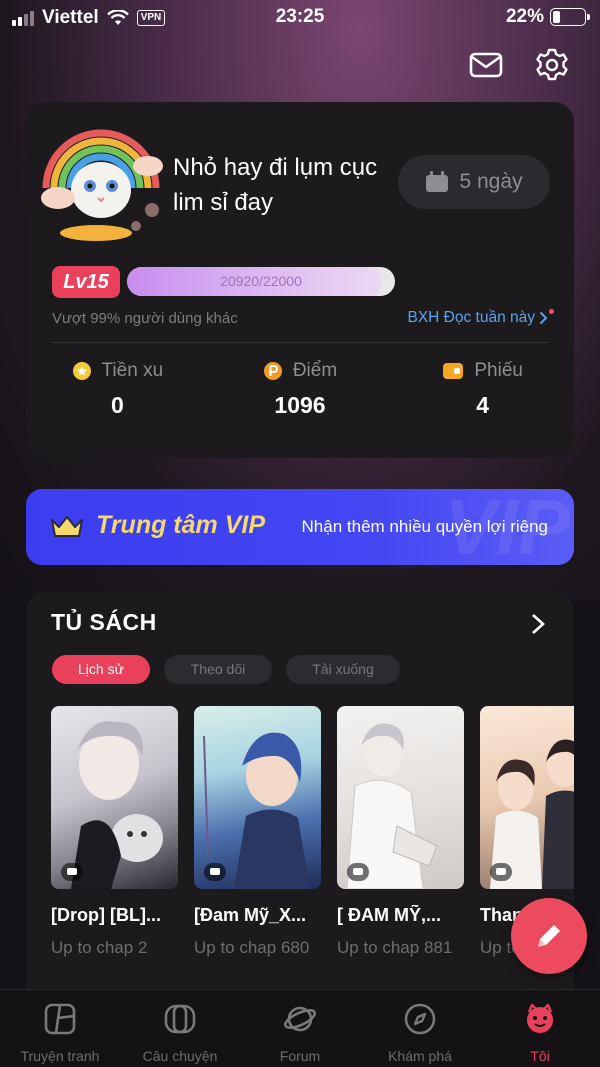 This screenshot has width=600, height=1067. What do you see at coordinates (180, 1019) in the screenshot?
I see `story-icon` at bounding box center [180, 1019].